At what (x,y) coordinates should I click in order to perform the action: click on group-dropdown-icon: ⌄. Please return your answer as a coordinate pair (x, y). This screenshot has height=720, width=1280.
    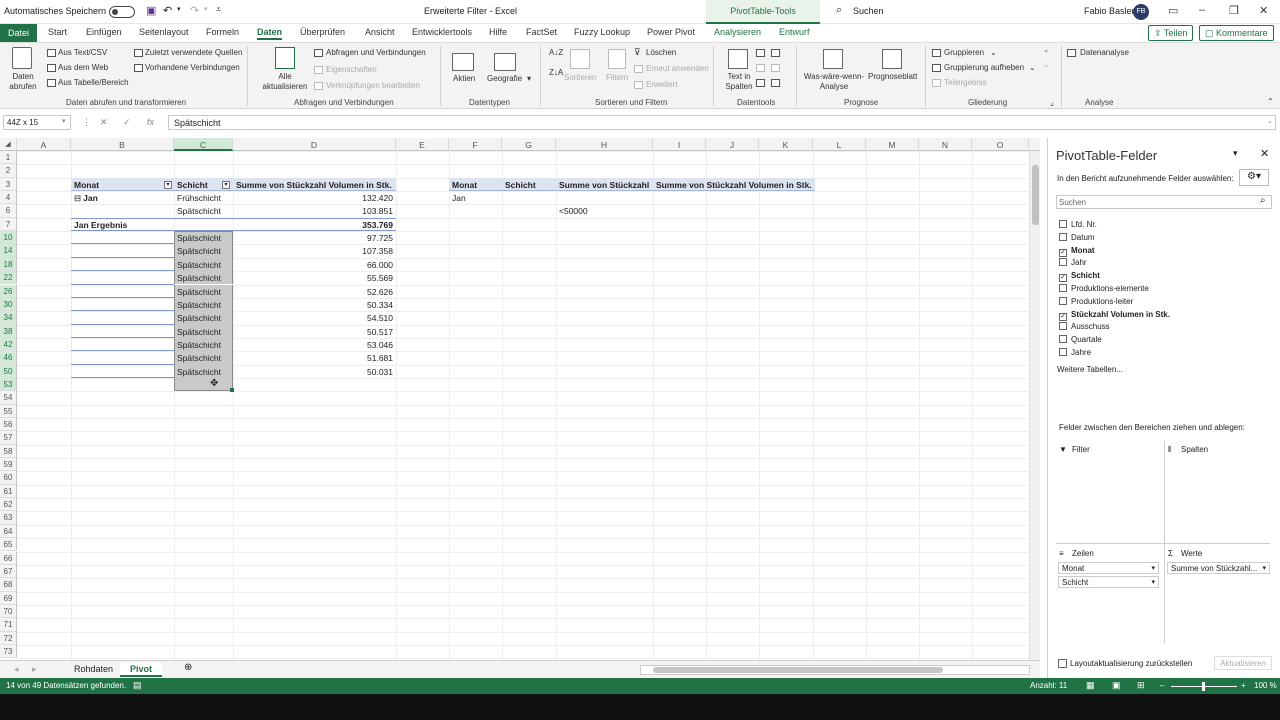
    Looking at the image, I should click on (993, 52).